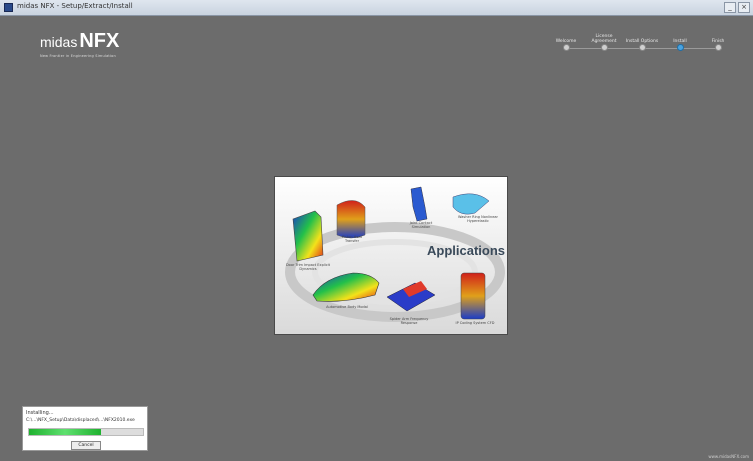 The height and width of the screenshot is (461, 753). I want to click on window-title: midas NFX - Setup/Extract/Install, so click(75, 6).